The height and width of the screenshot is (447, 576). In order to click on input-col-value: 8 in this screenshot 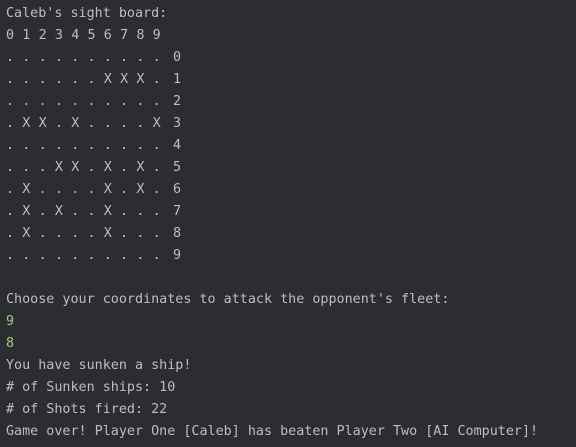, I will do `click(10, 343)`.